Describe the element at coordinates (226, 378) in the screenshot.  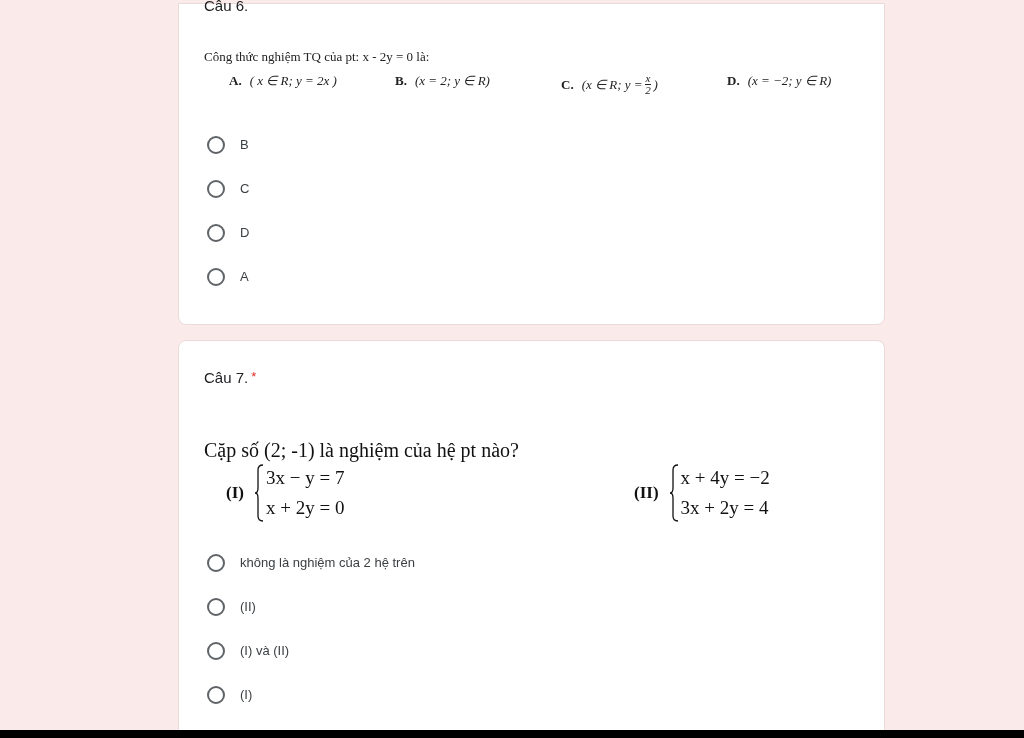
I see `question-title: Câu 7.` at that location.